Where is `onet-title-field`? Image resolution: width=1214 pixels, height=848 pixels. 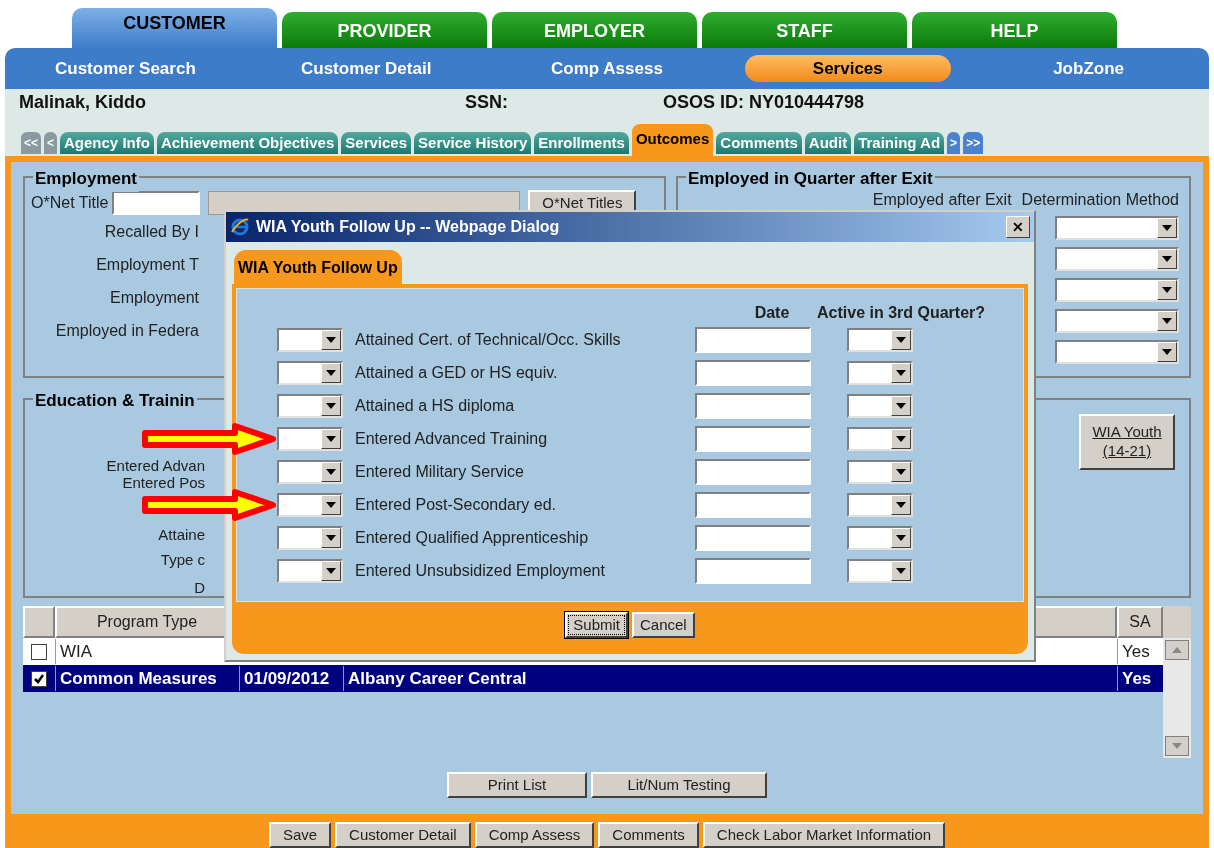 onet-title-field is located at coordinates (156, 203).